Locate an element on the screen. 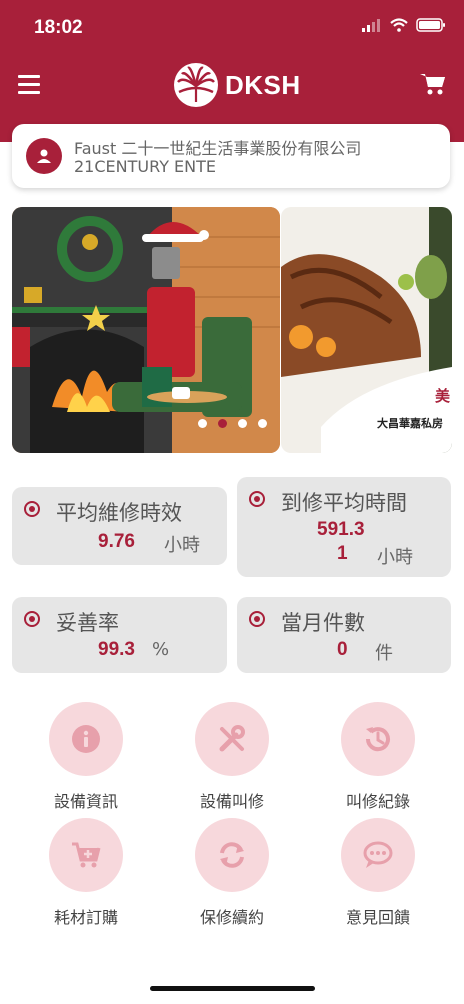 The height and width of the screenshot is (1004, 464). christmas-grinder-image is located at coordinates (146, 330).